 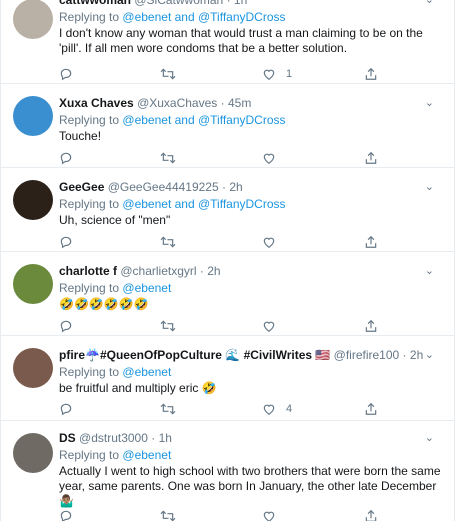 I want to click on timestamp: 45m, so click(x=239, y=103).